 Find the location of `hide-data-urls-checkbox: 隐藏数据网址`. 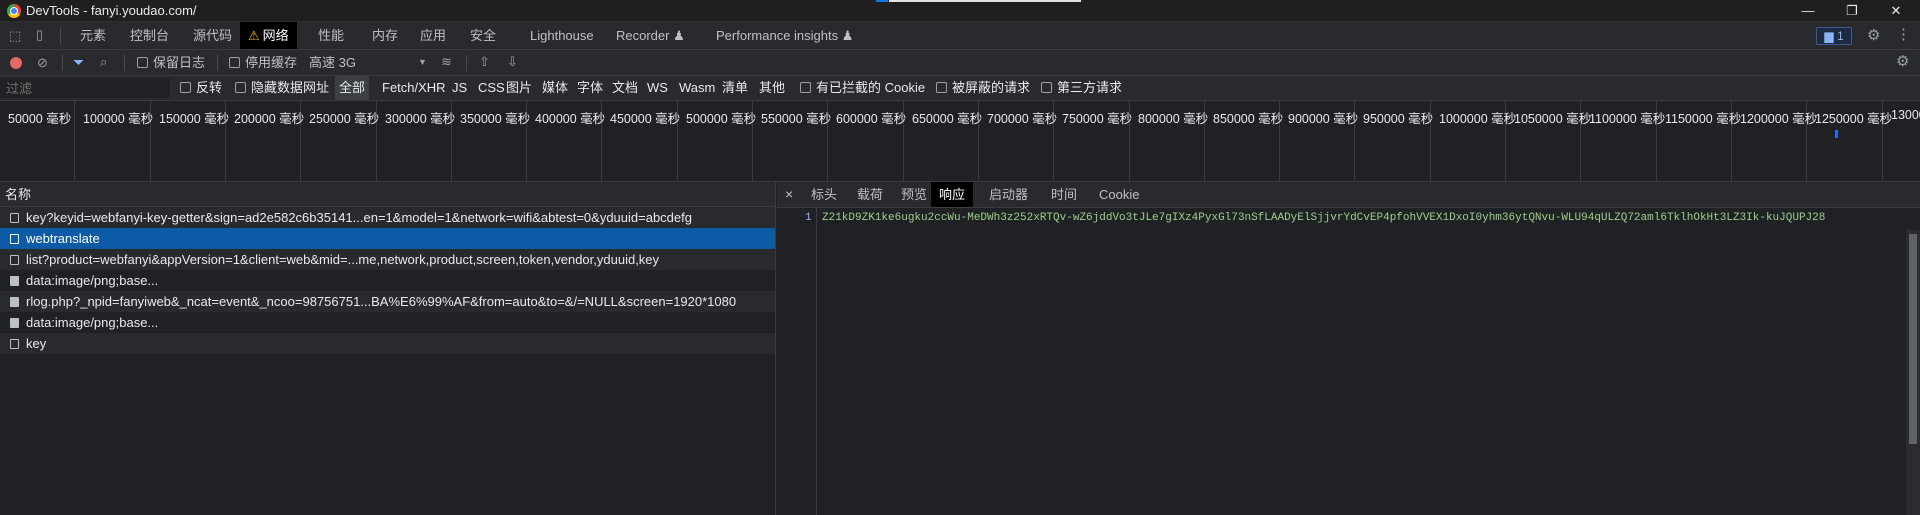

hide-data-urls-checkbox: 隐藏数据网址 is located at coordinates (282, 88).